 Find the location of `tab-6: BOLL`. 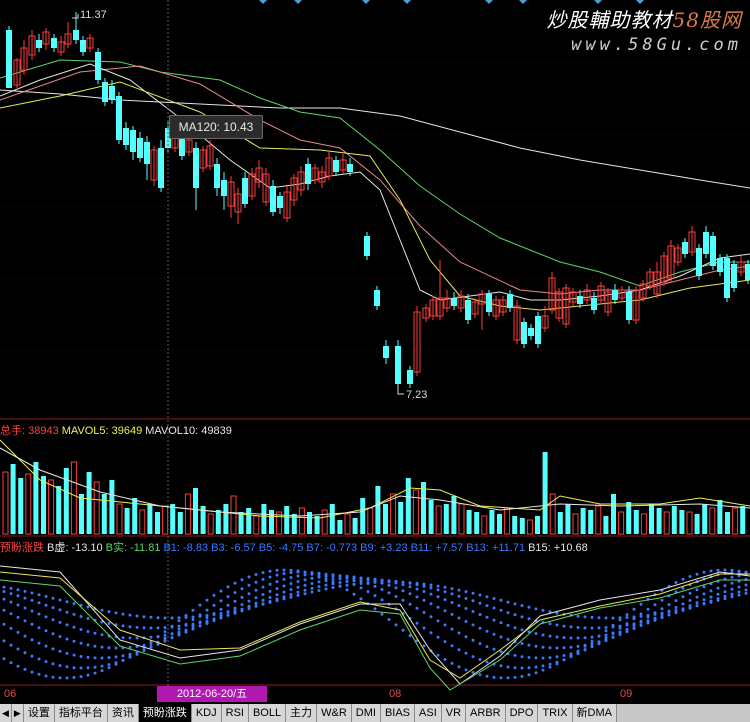

tab-6: BOLL is located at coordinates (267, 713).